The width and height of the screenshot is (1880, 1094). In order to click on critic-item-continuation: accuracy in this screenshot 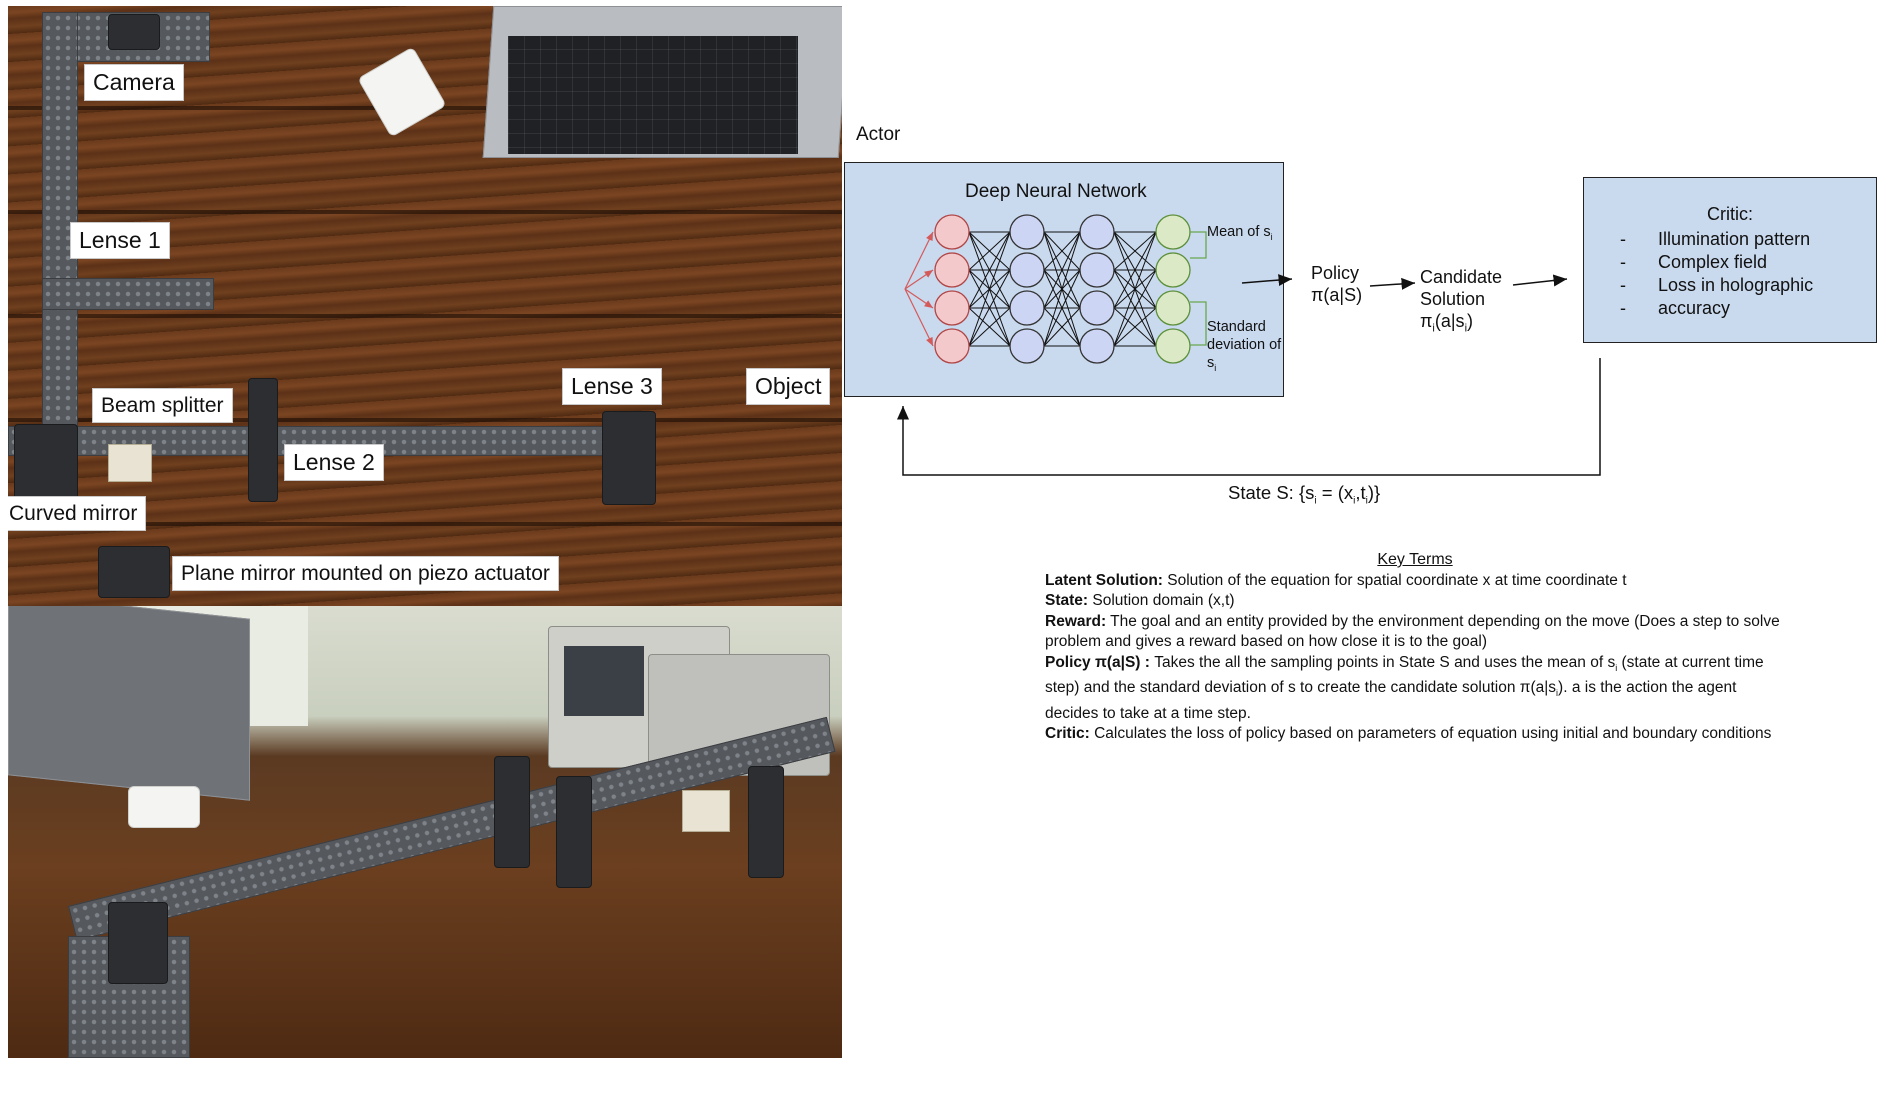, I will do `click(1716, 308)`.